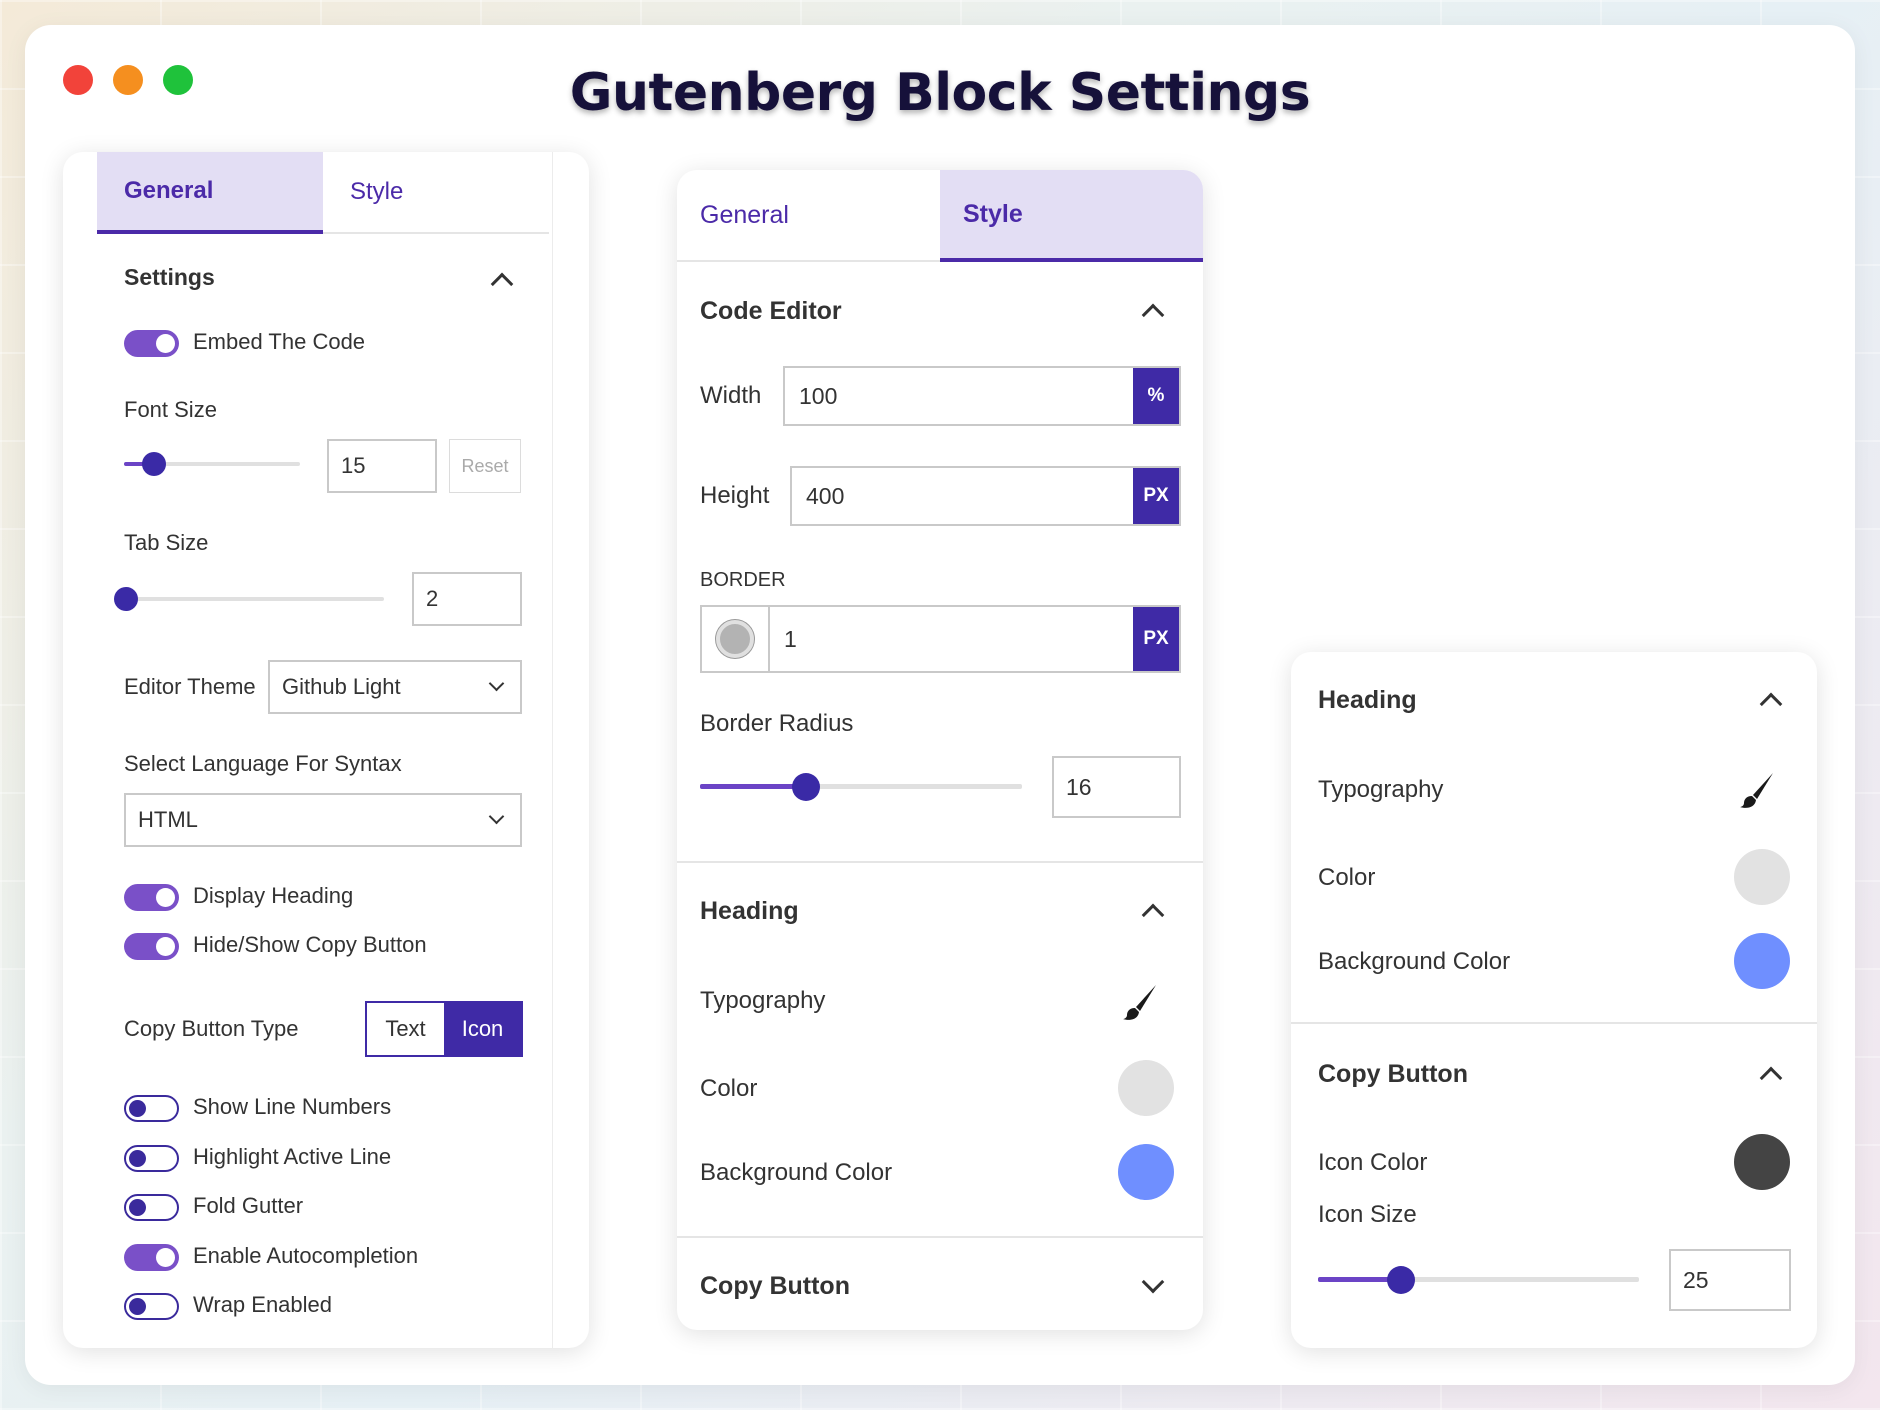  What do you see at coordinates (1367, 1214) in the screenshot?
I see `icon-size-label: Icon Size` at bounding box center [1367, 1214].